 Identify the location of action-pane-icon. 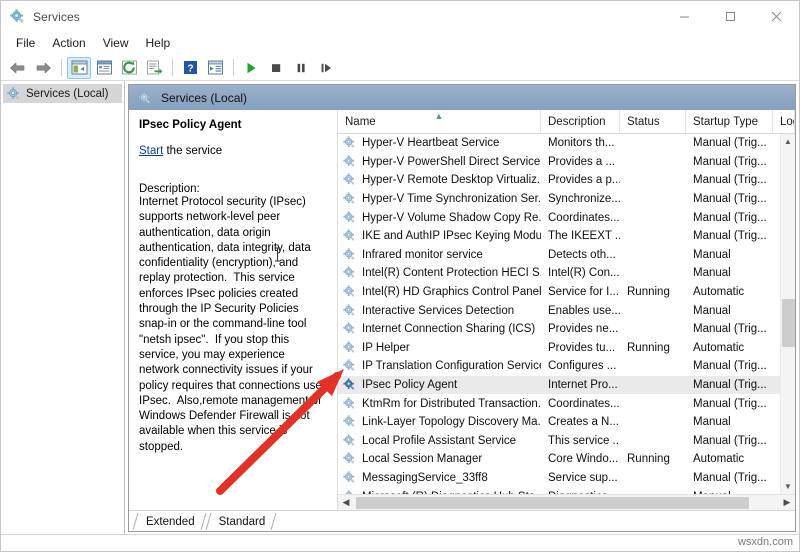
(215, 68).